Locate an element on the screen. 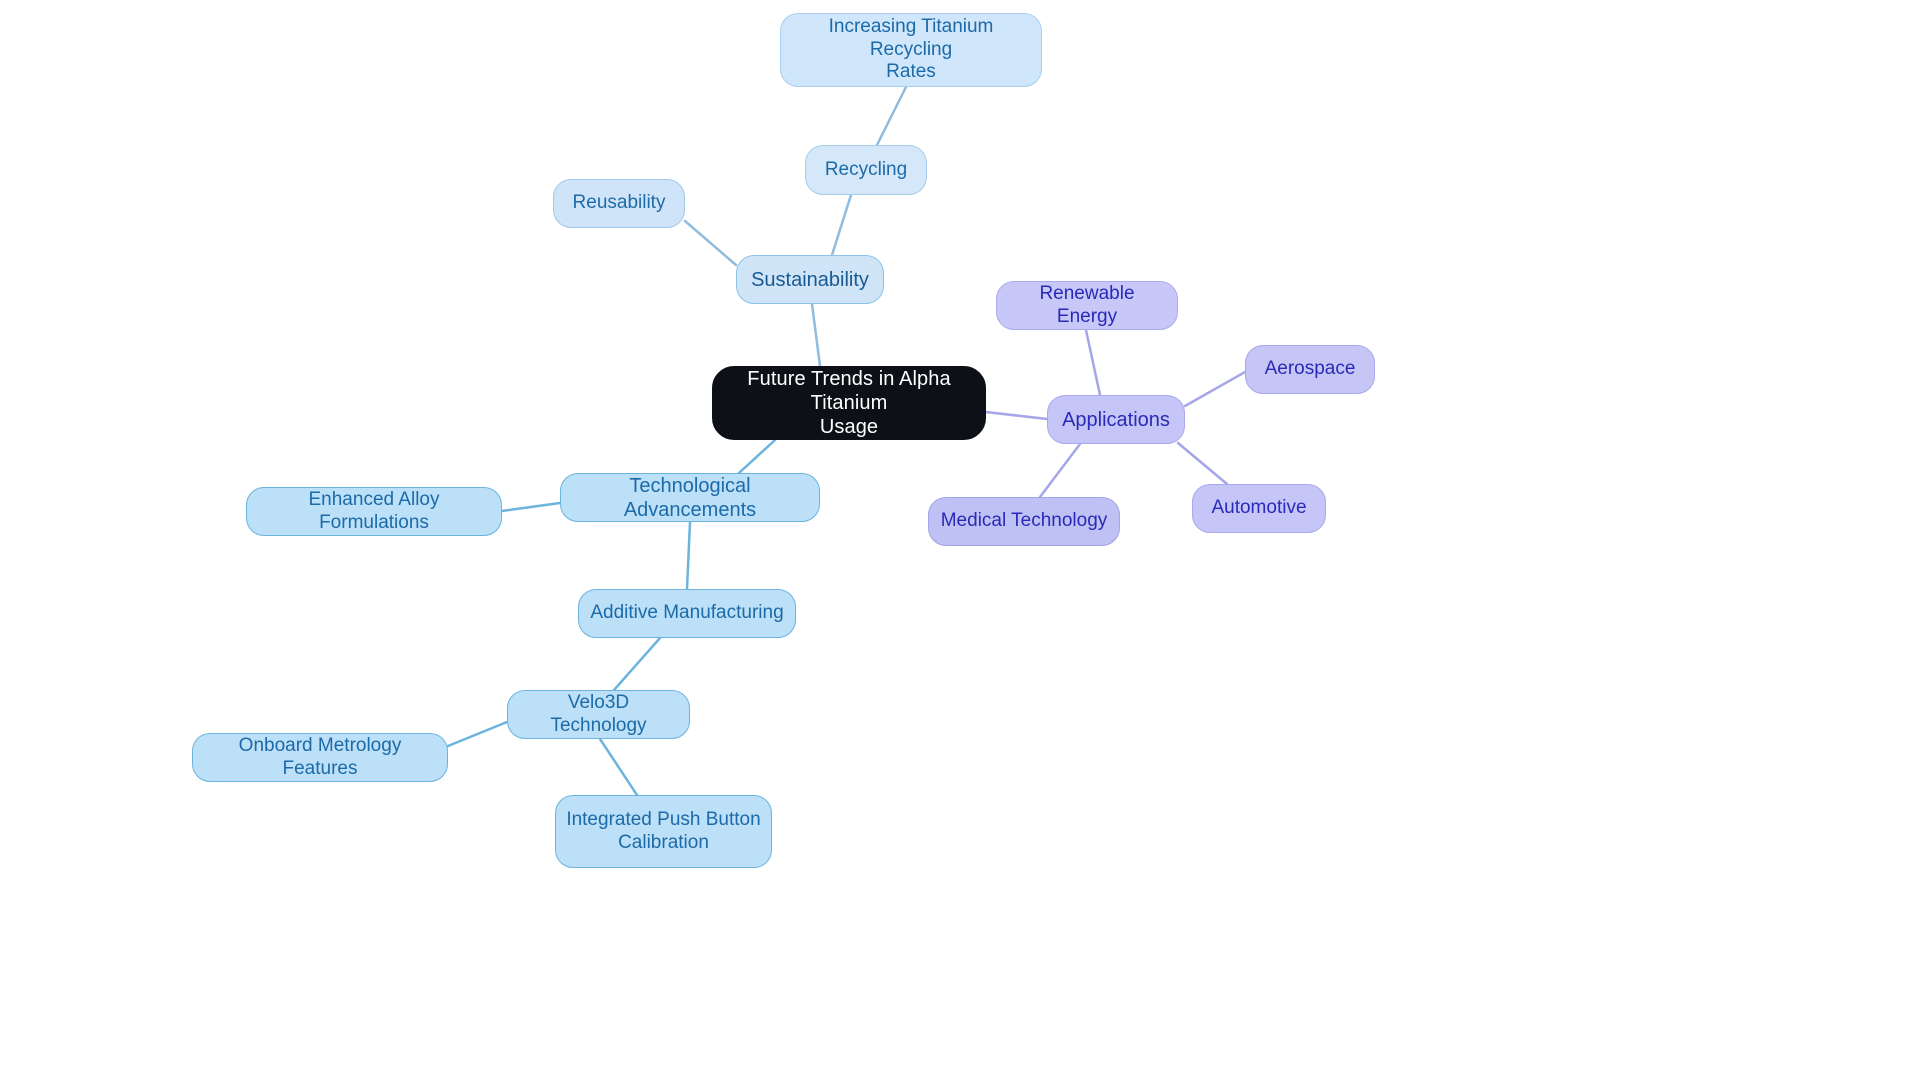 The height and width of the screenshot is (1083, 1920). mindmap-node-applications: Applications is located at coordinates (1116, 419).